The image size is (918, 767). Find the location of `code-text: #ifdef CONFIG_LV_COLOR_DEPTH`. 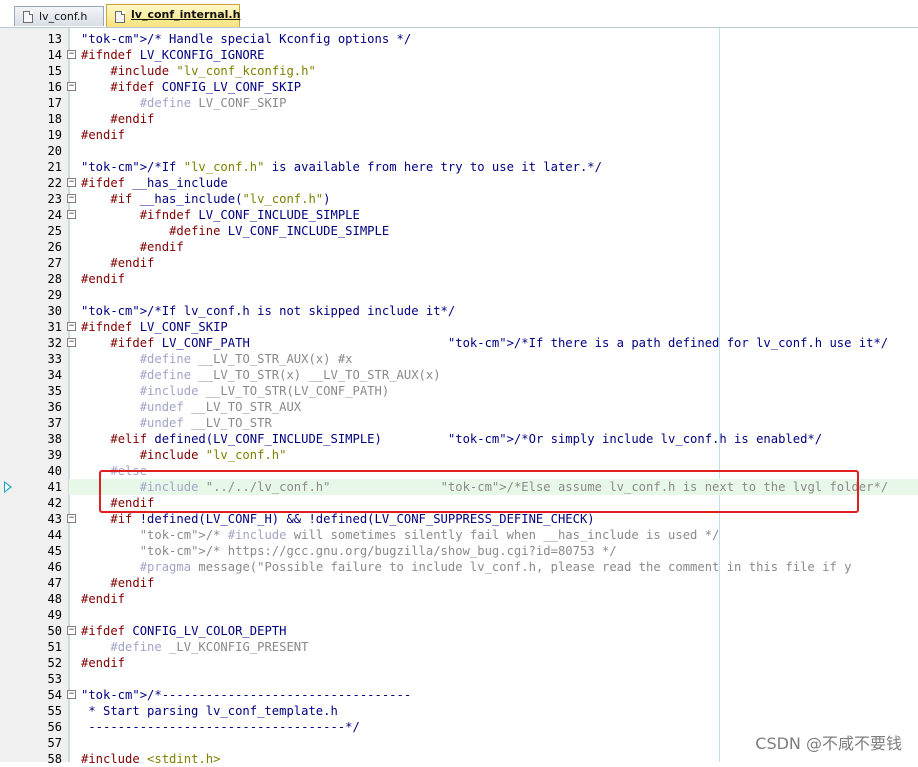

code-text: #ifdef CONFIG_LV_COLOR_DEPTH is located at coordinates (184, 631).